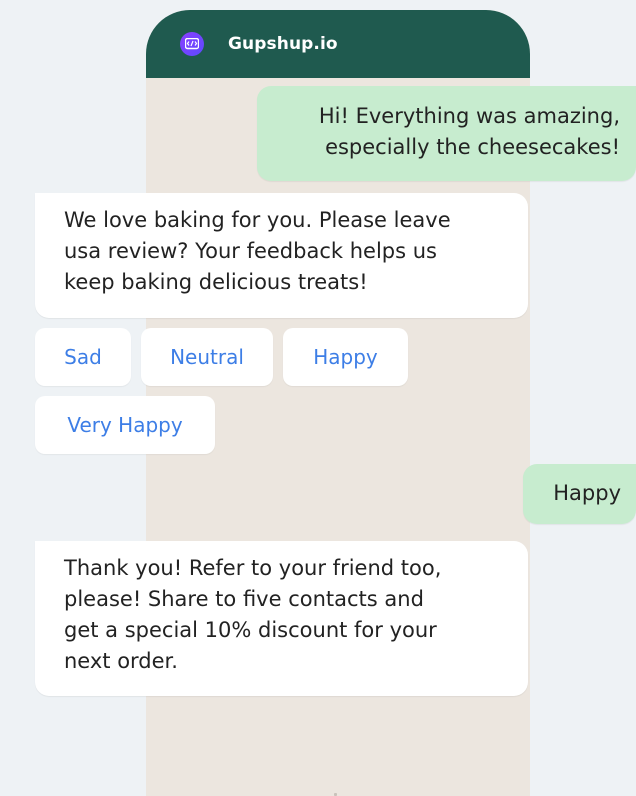 Image resolution: width=636 pixels, height=796 pixels. I want to click on message-line: keep baking delicious treats!, so click(216, 282).